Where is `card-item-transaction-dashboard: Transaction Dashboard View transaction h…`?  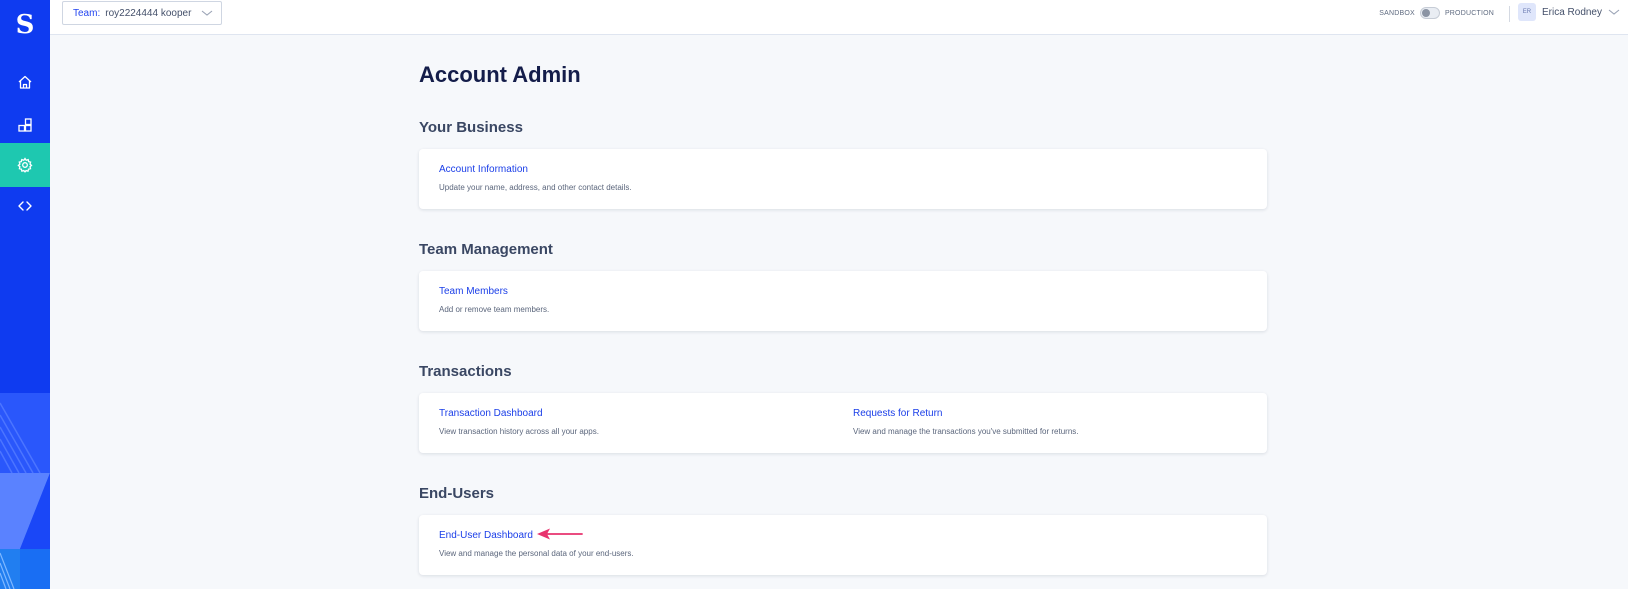
card-item-transaction-dashboard: Transaction Dashboard View transaction h… is located at coordinates (626, 423).